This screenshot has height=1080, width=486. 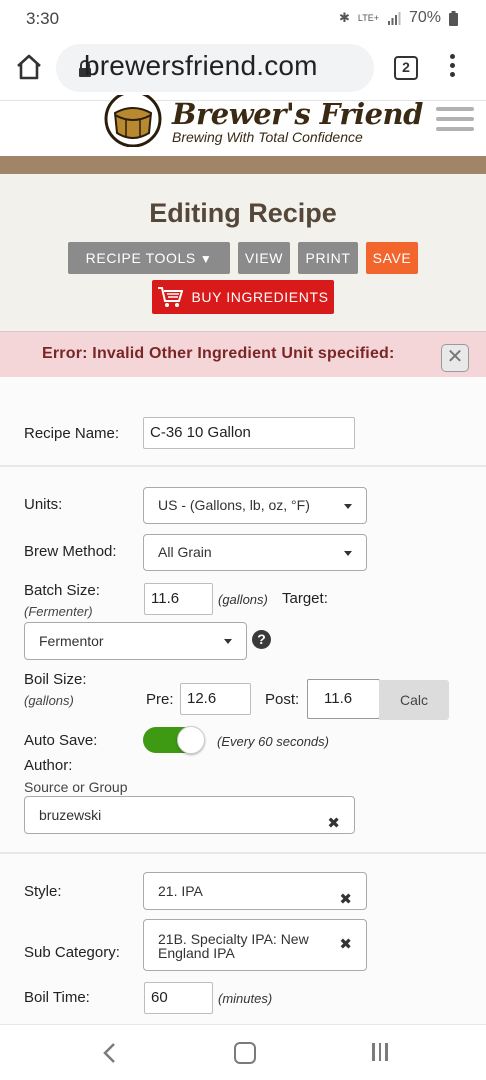 I want to click on signal-icon, so click(x=394, y=18).